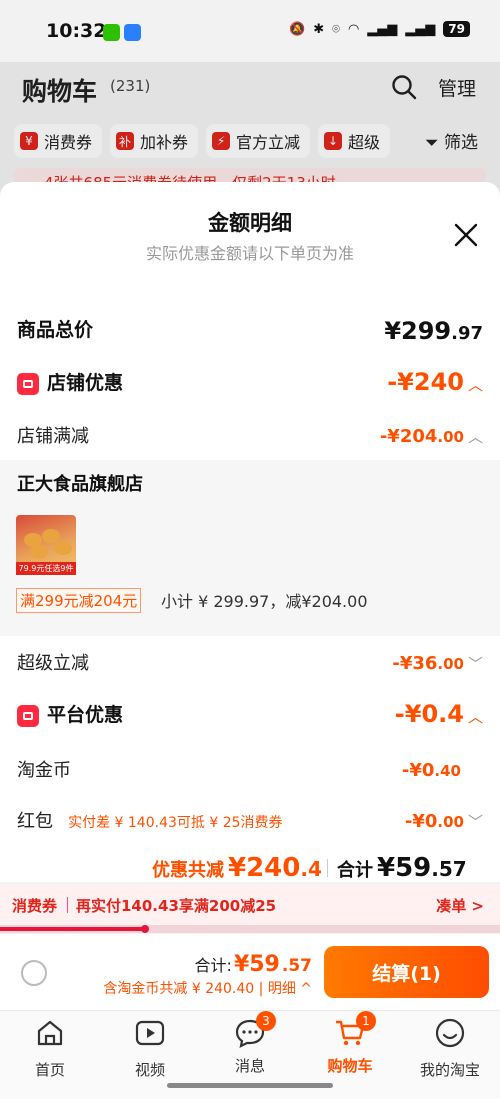 The width and height of the screenshot is (500, 1099). I want to click on detail-toggle: 含淘金币共减 ¥ 240.40 | 明细 ^, so click(207, 988).